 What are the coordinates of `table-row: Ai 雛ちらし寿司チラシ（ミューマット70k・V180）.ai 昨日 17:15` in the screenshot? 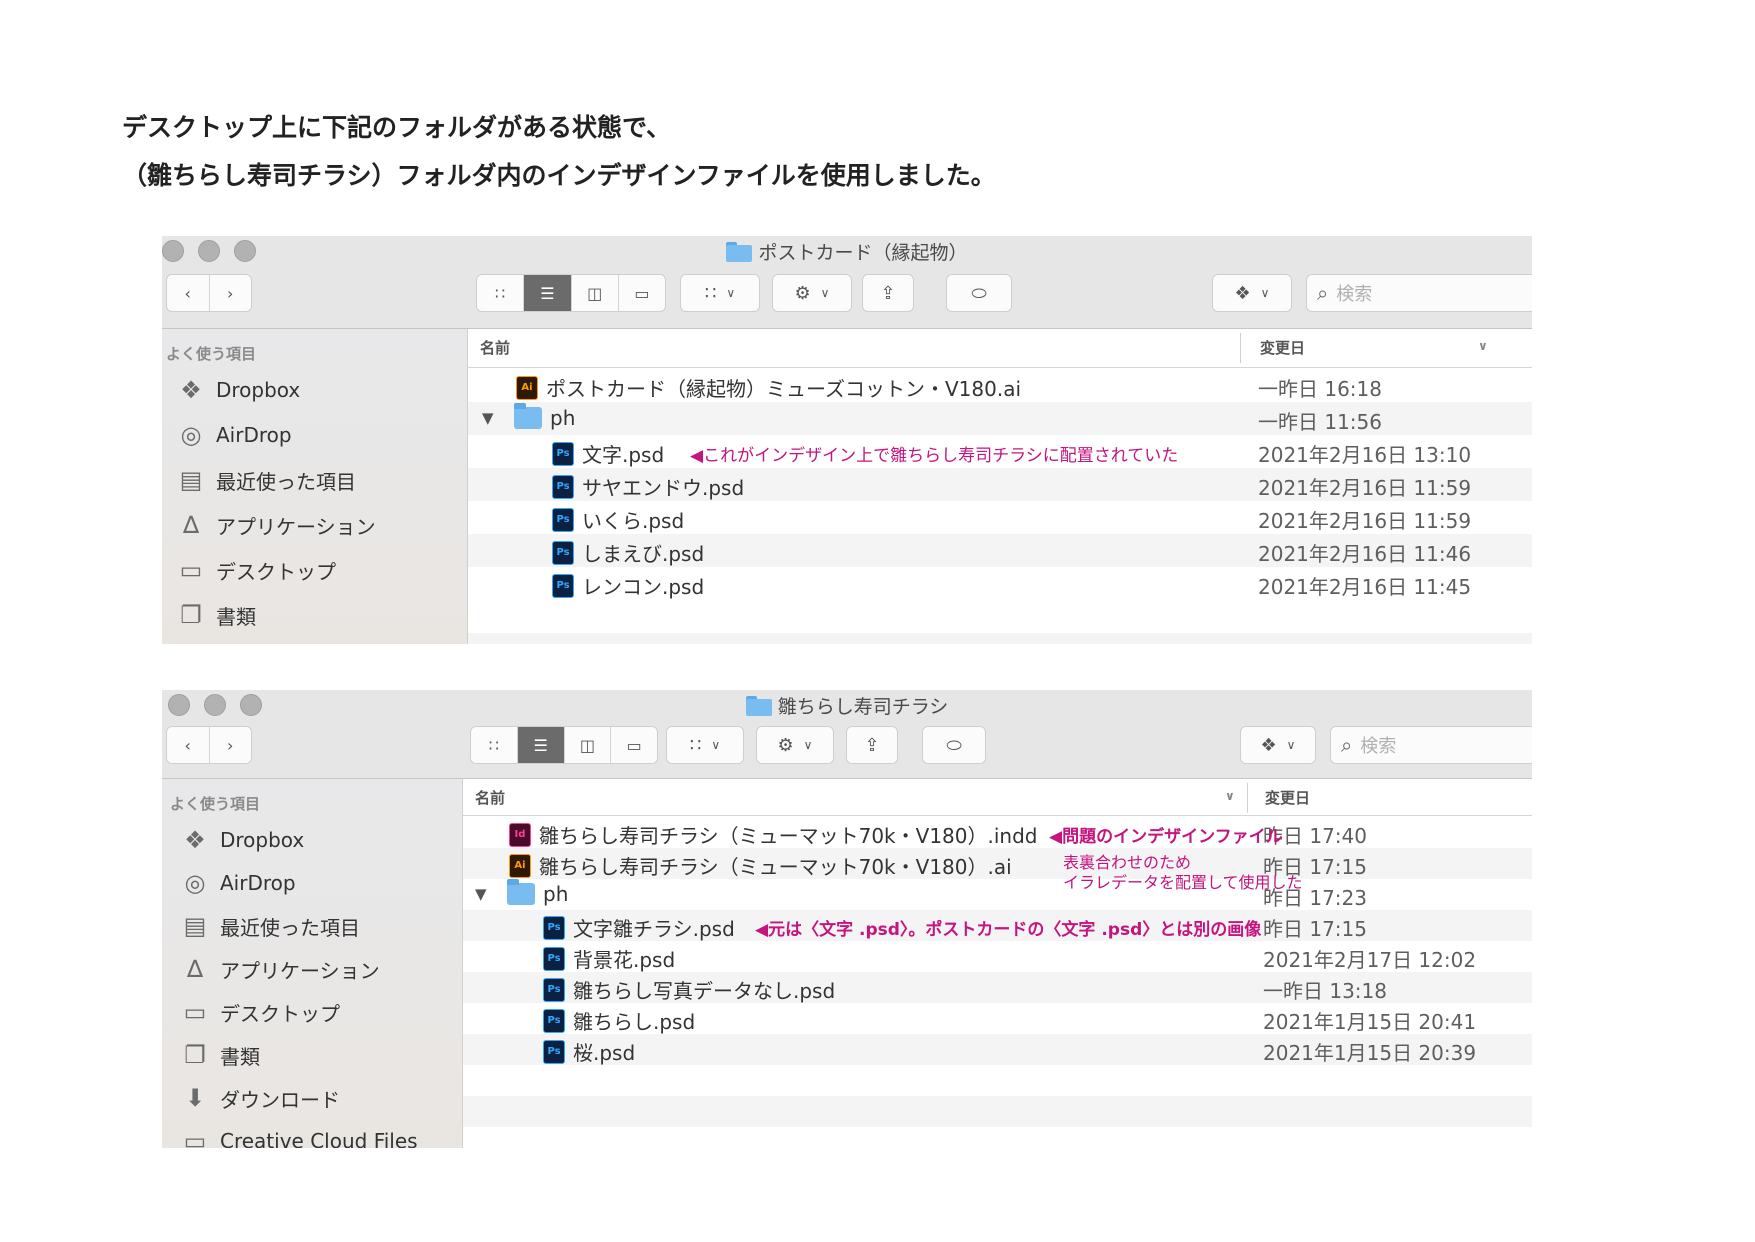 It's located at (997, 863).